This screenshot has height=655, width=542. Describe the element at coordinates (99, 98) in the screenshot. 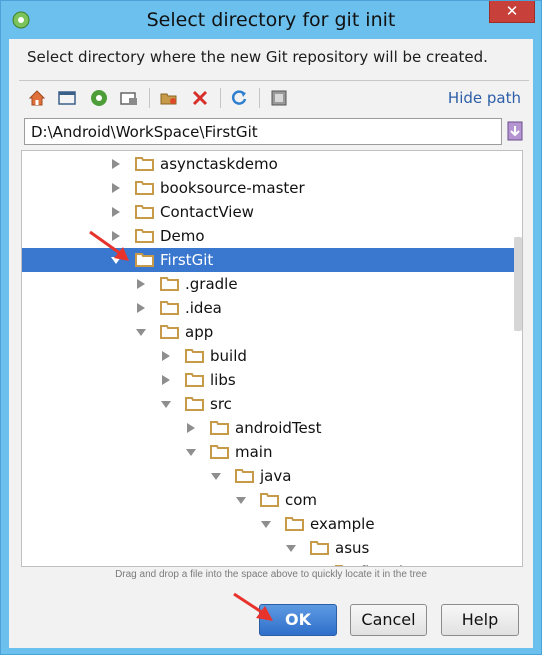

I see `project-icon` at that location.